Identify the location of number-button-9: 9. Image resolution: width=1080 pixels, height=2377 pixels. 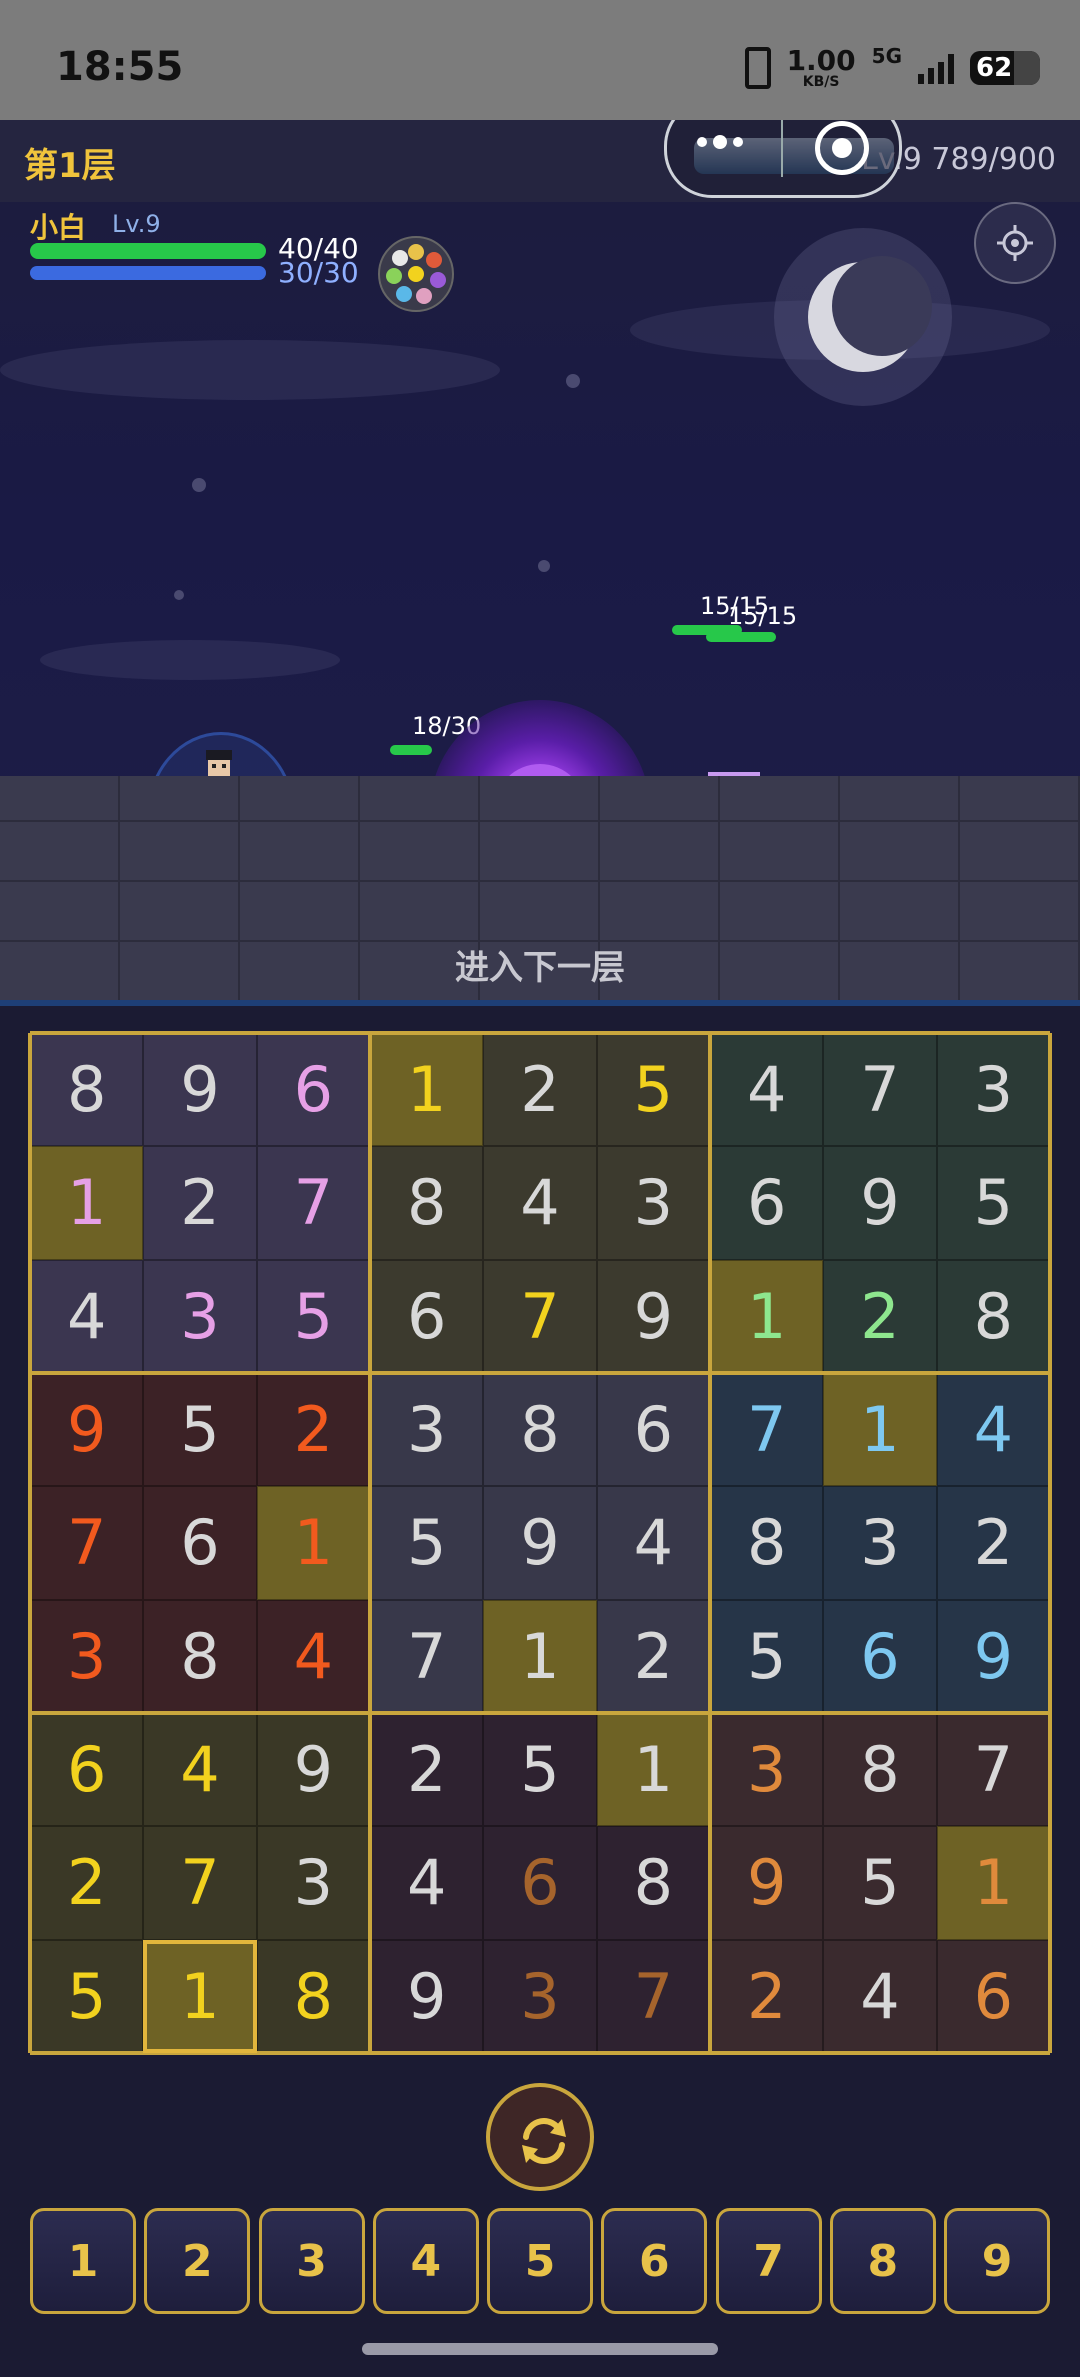
(997, 2261).